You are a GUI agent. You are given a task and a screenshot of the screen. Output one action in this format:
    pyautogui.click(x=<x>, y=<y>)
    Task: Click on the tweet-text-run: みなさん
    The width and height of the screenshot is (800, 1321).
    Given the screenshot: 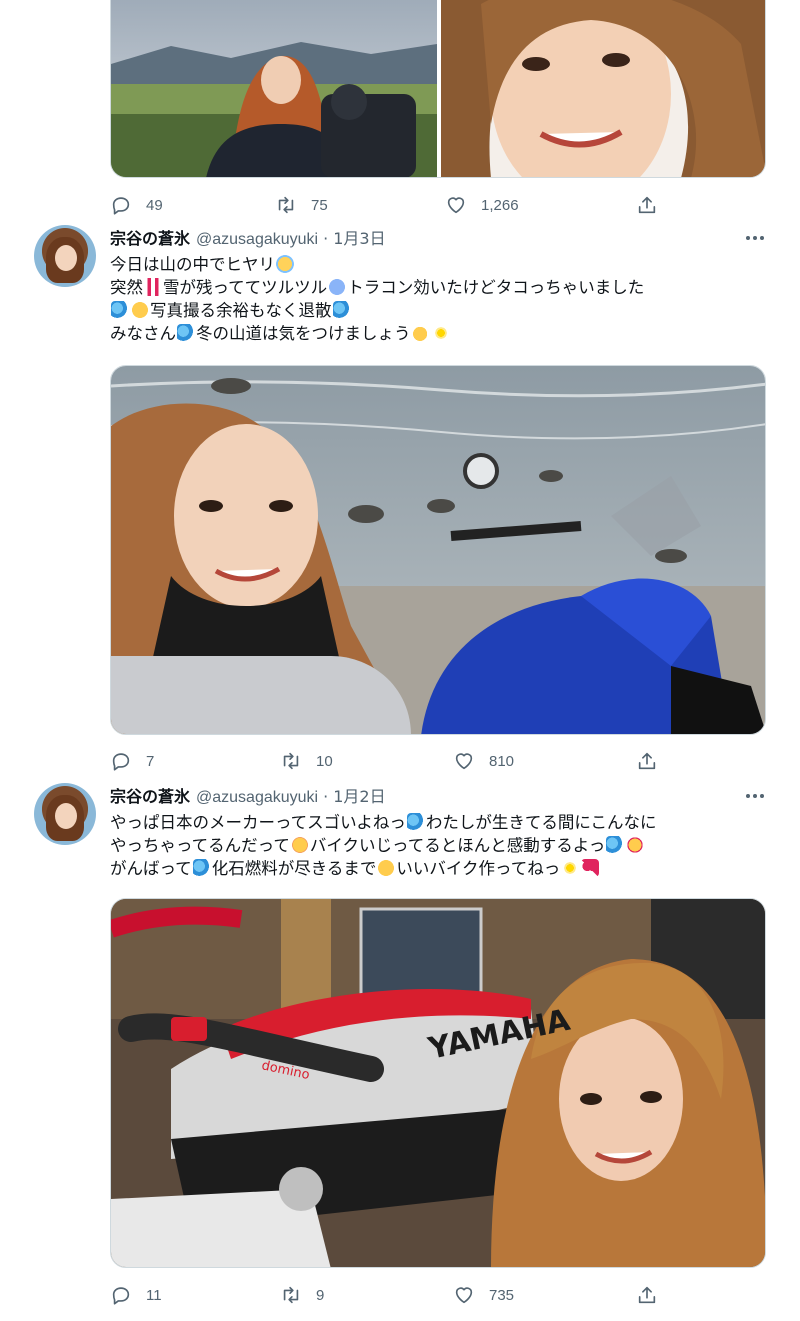 What is the action you would take?
    pyautogui.click(x=143, y=333)
    